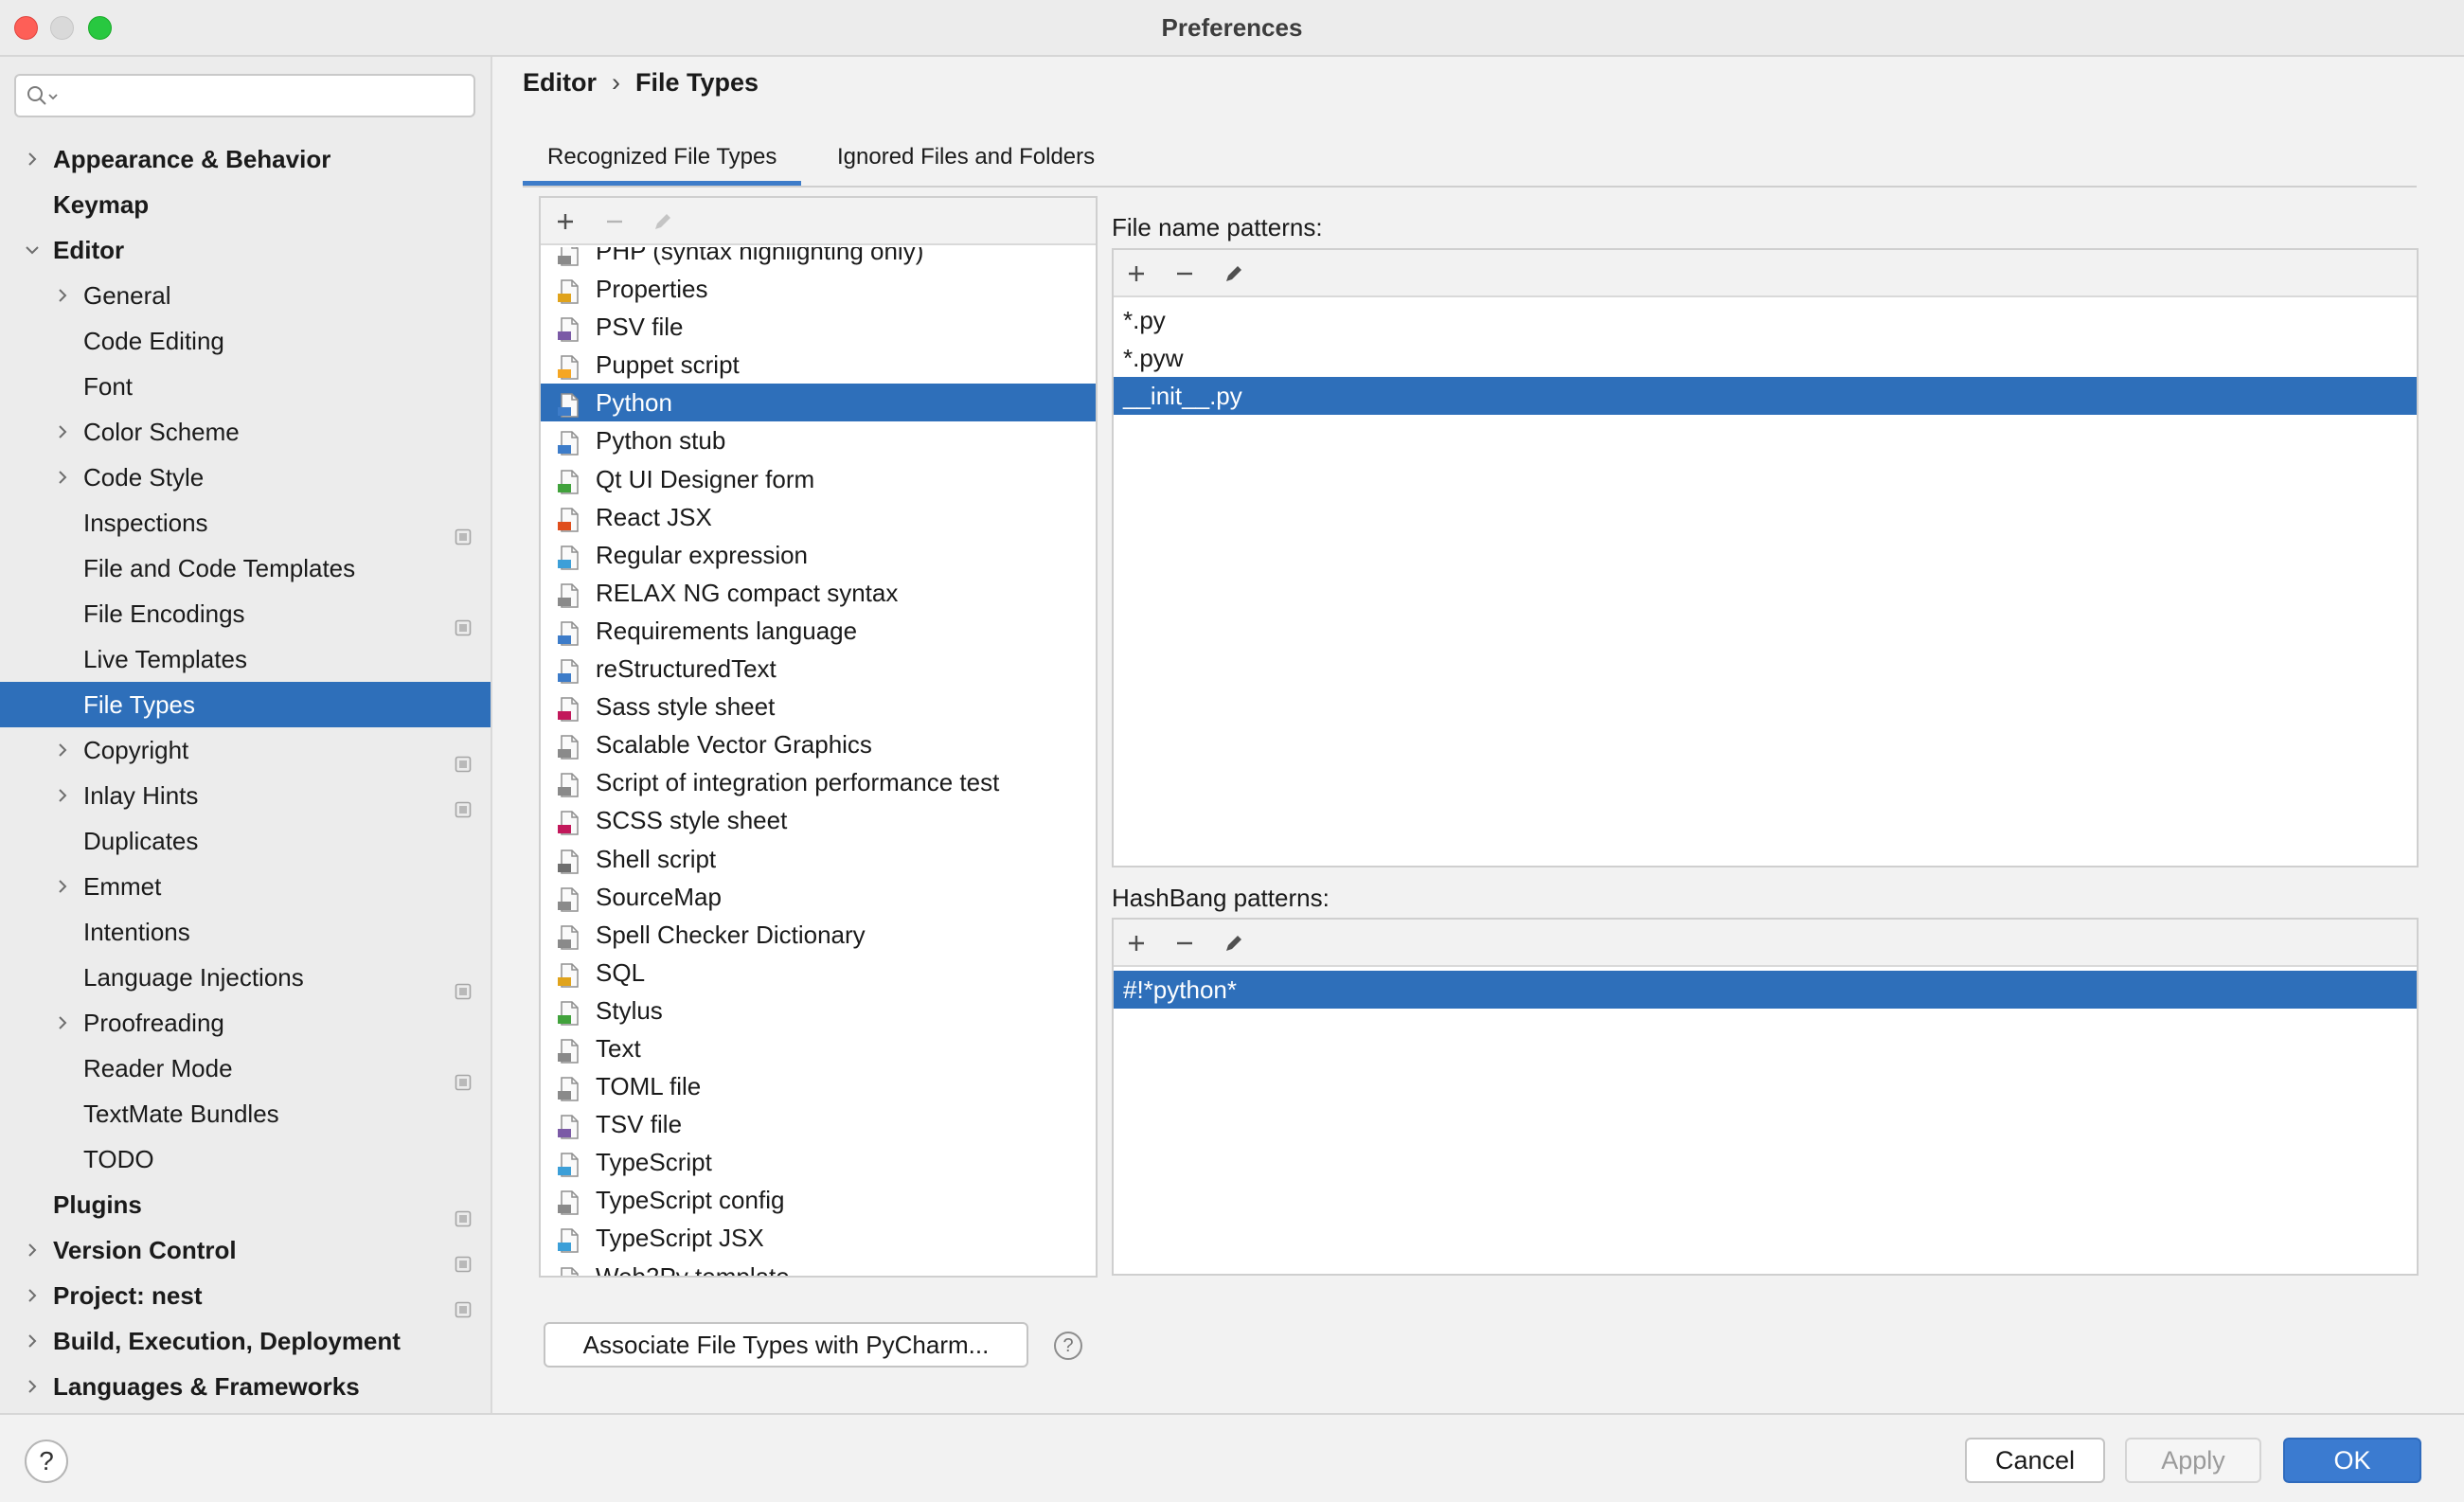 Image resolution: width=2464 pixels, height=1502 pixels. Describe the element at coordinates (244, 95) in the screenshot. I see `settings-search-input` at that location.